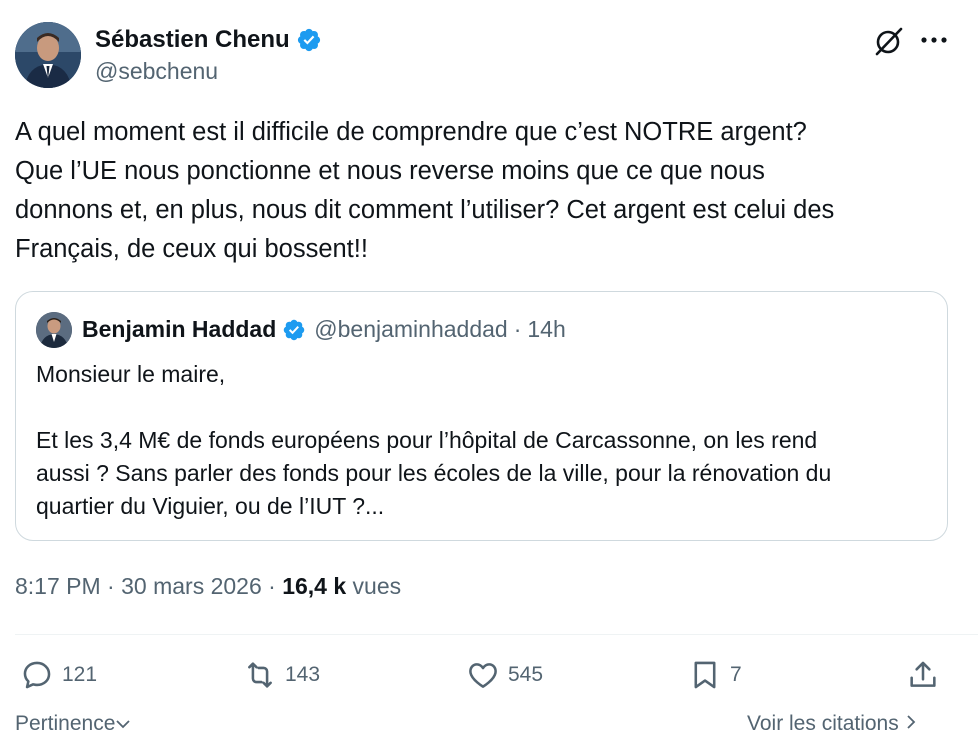  What do you see at coordinates (923, 674) in the screenshot?
I see `share-icon` at bounding box center [923, 674].